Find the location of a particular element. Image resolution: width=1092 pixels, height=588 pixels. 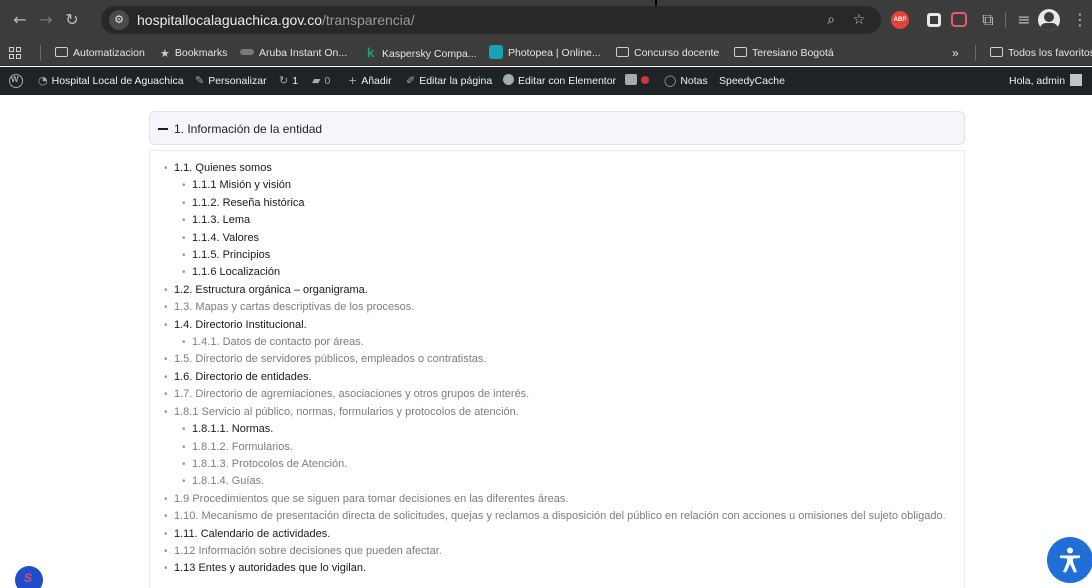

admin-notes: ◯ Notas is located at coordinates (686, 81).